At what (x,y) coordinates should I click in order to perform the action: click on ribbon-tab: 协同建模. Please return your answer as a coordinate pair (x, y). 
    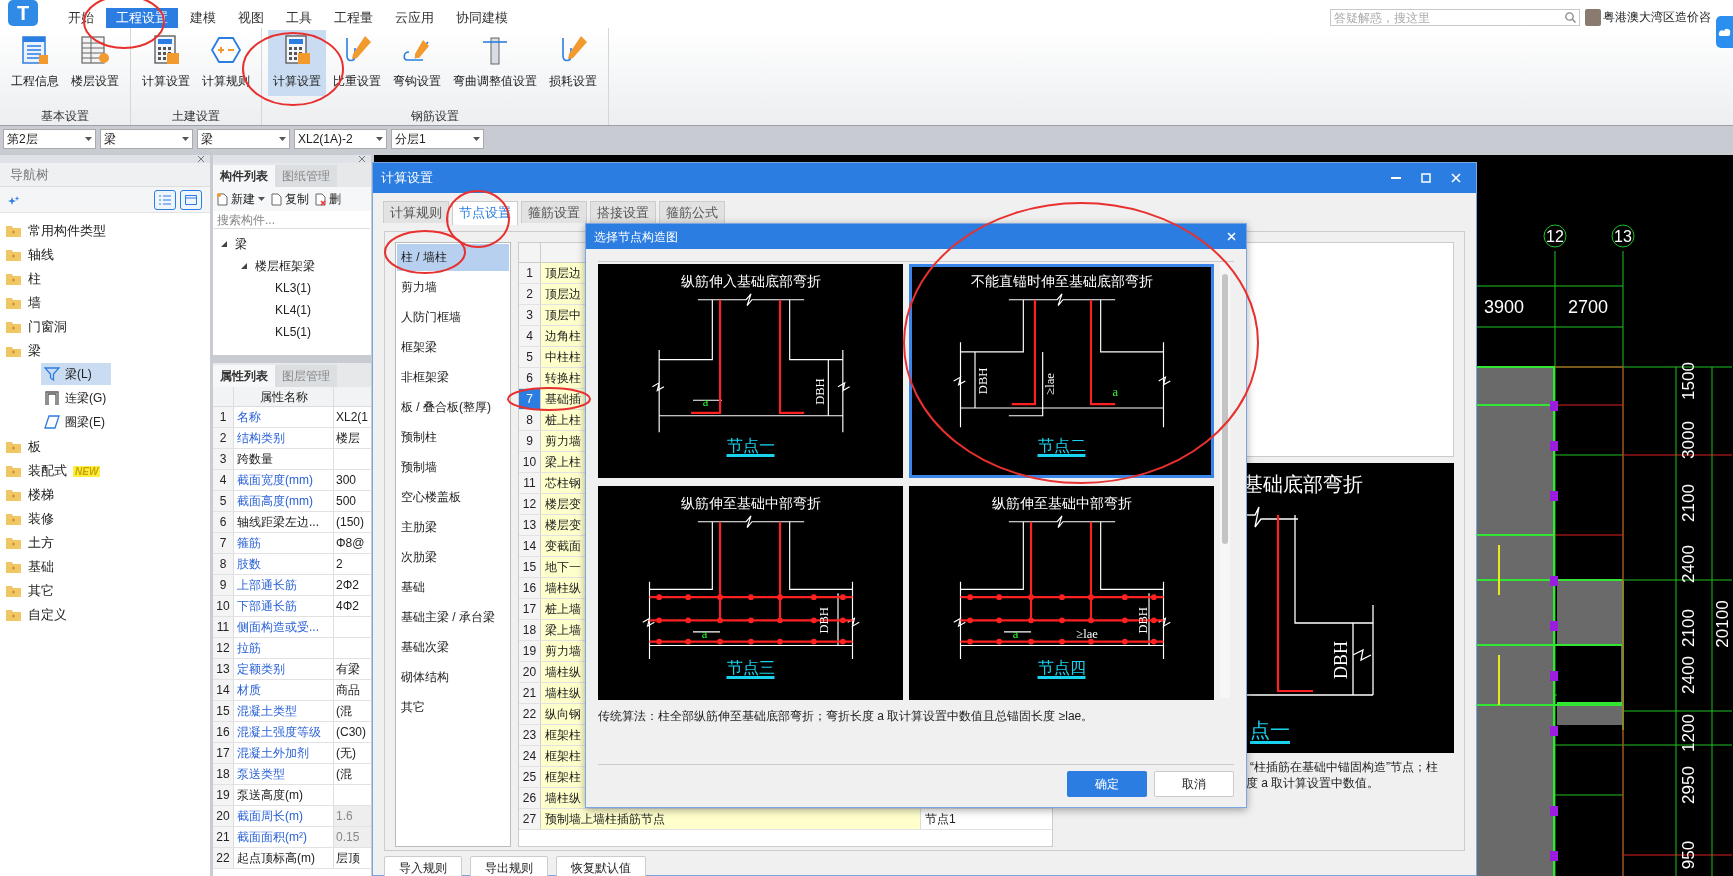
    Looking at the image, I should click on (482, 18).